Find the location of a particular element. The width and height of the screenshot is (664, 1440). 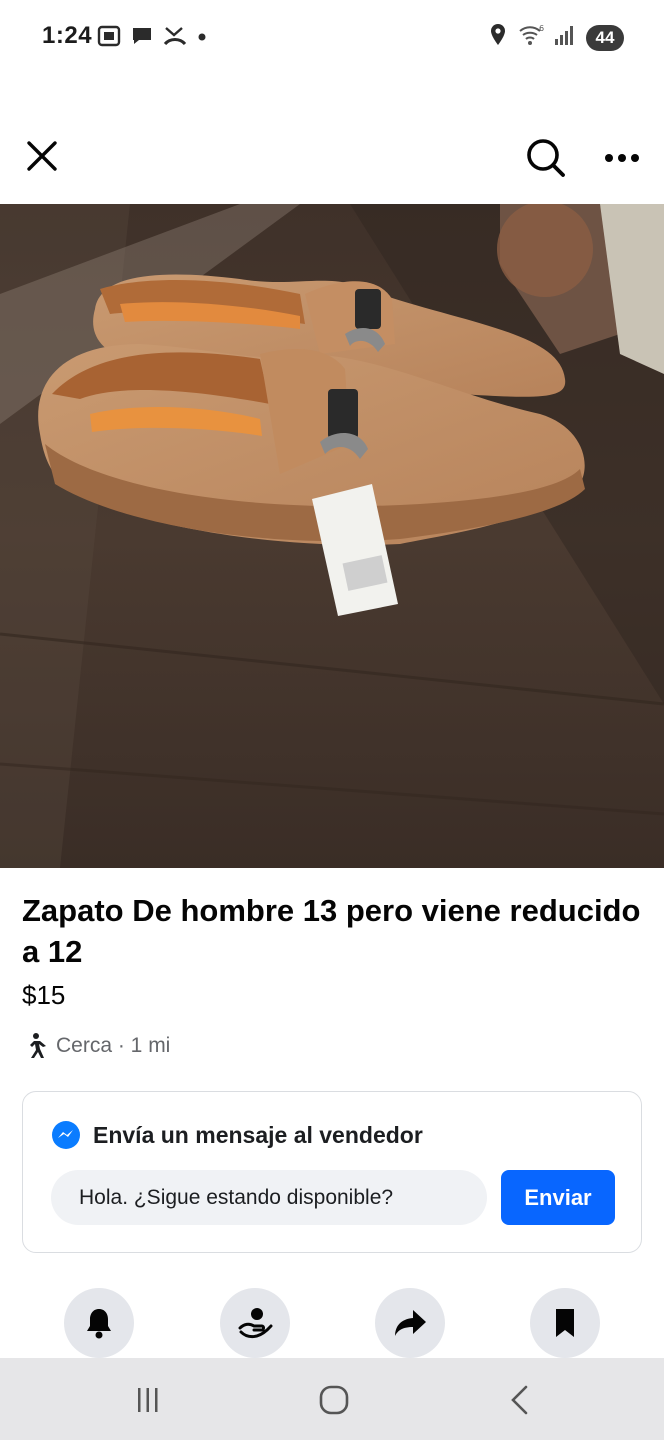

send-button: Enviar is located at coordinates (558, 1197).